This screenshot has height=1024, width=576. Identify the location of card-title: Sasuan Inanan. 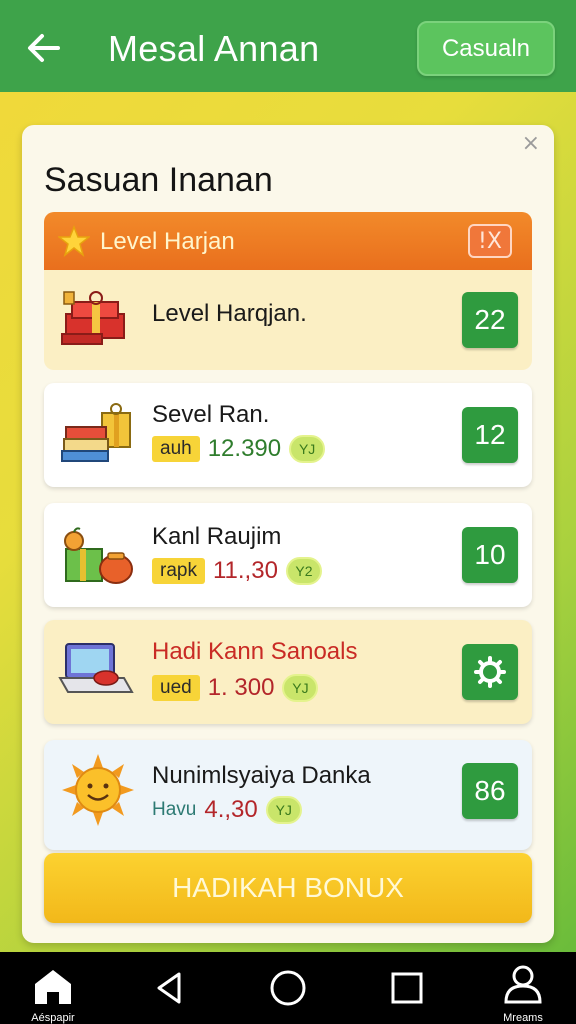
(158, 180).